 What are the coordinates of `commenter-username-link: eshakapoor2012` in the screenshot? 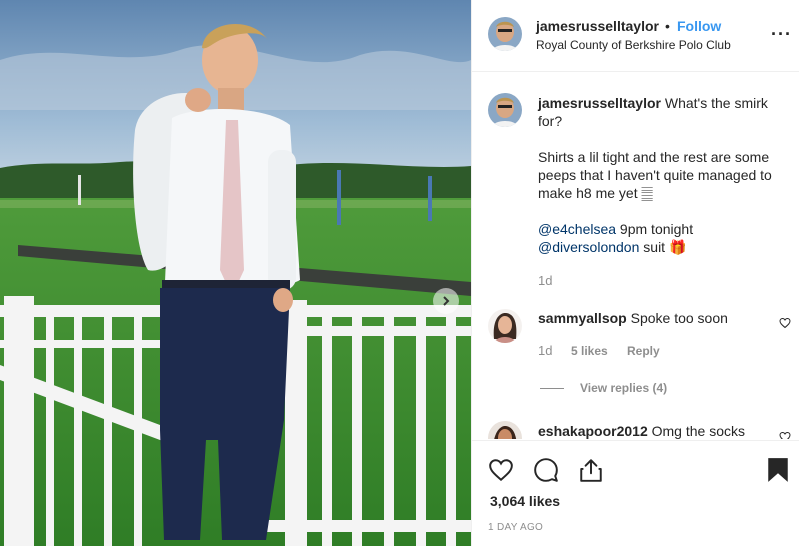 It's located at (593, 431).